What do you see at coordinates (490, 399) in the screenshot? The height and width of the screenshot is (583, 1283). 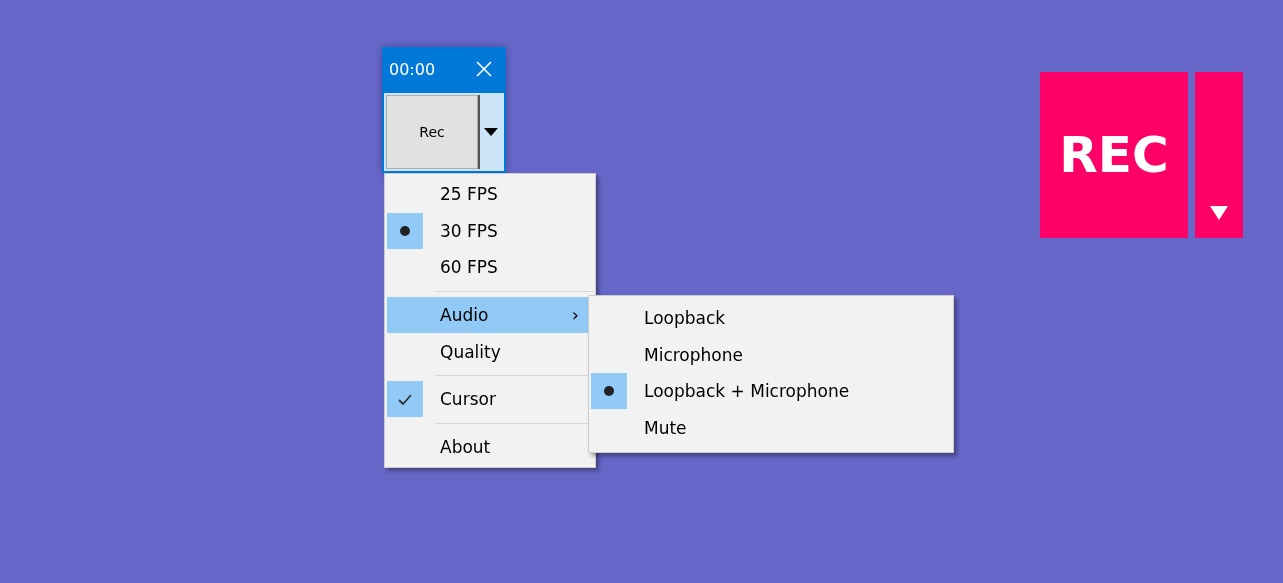 I see `menu-item: Cursor` at bounding box center [490, 399].